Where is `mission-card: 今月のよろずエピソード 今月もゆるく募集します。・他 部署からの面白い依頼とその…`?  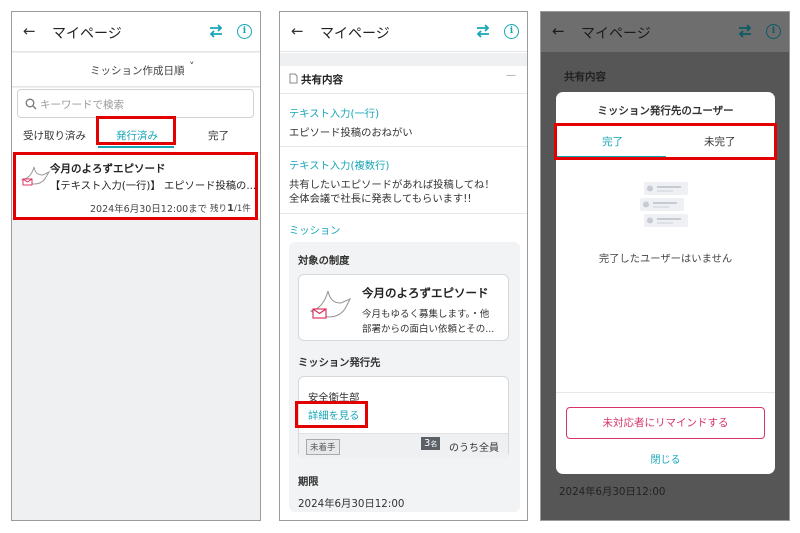 mission-card: 今月のよろずエピソード 今月もゆるく募集します。・他 部署からの面白い依頼とその… is located at coordinates (403, 307).